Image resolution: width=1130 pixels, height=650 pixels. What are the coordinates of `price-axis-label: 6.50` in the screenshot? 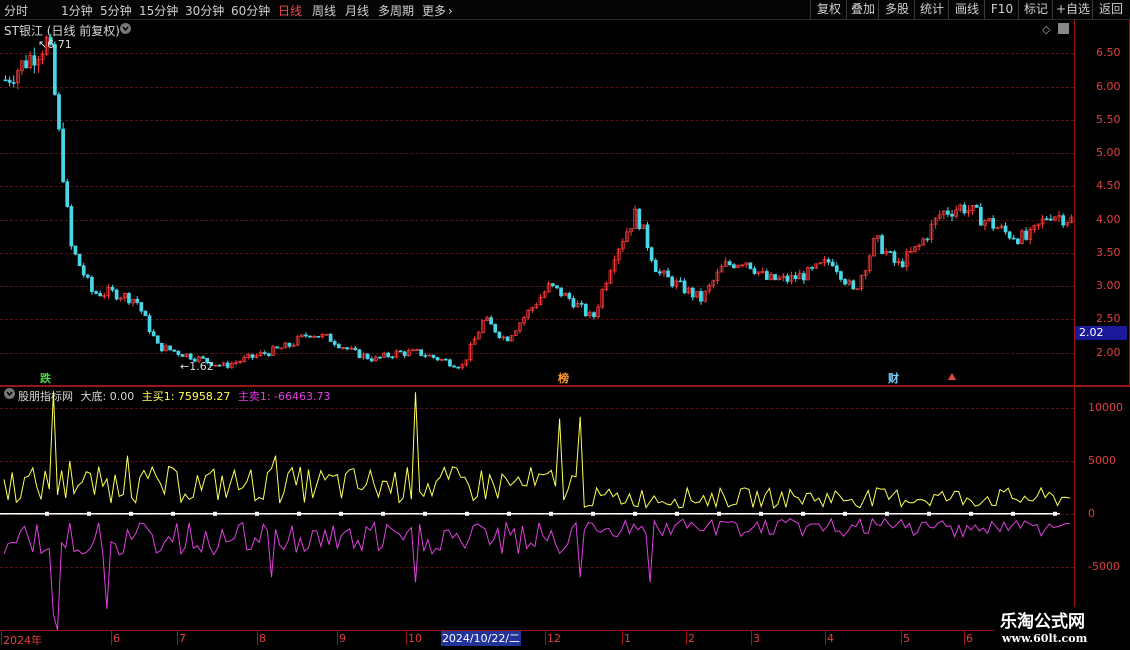 It's located at (1108, 53).